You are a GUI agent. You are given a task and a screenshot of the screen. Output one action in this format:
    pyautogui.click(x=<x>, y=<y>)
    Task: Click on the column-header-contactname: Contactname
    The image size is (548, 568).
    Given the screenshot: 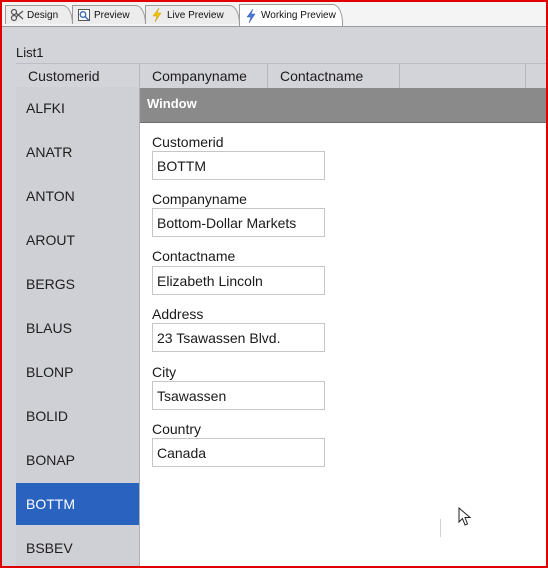 What is the action you would take?
    pyautogui.click(x=334, y=76)
    